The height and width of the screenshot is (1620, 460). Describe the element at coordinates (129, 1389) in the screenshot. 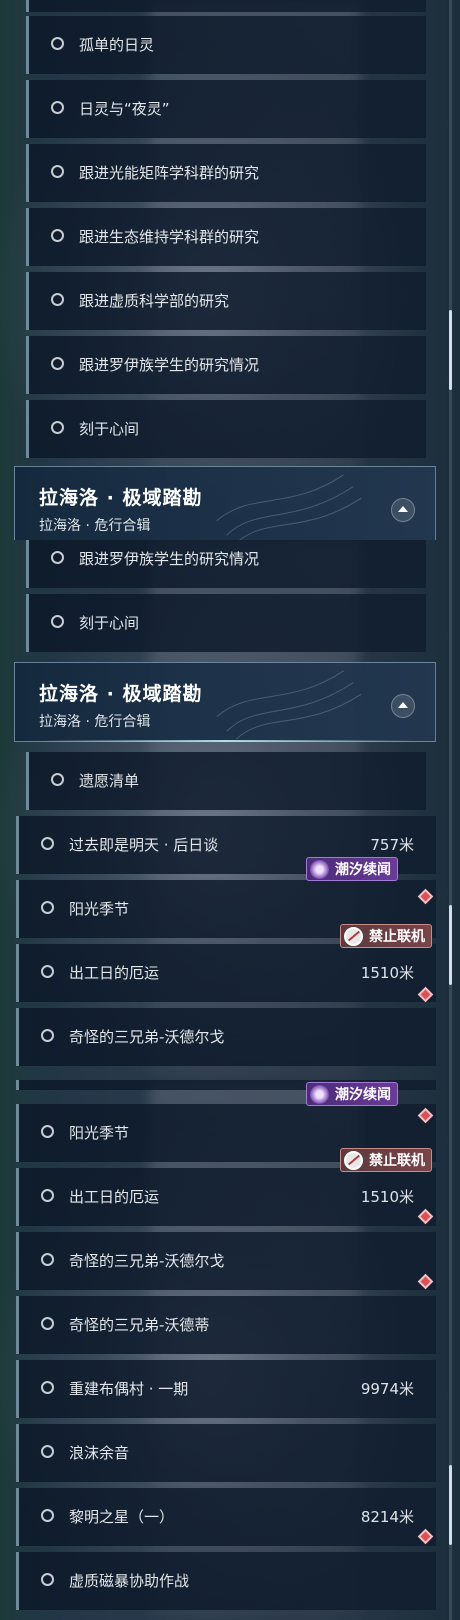

I see `quest-name: 重建布偶村 · 一期` at that location.